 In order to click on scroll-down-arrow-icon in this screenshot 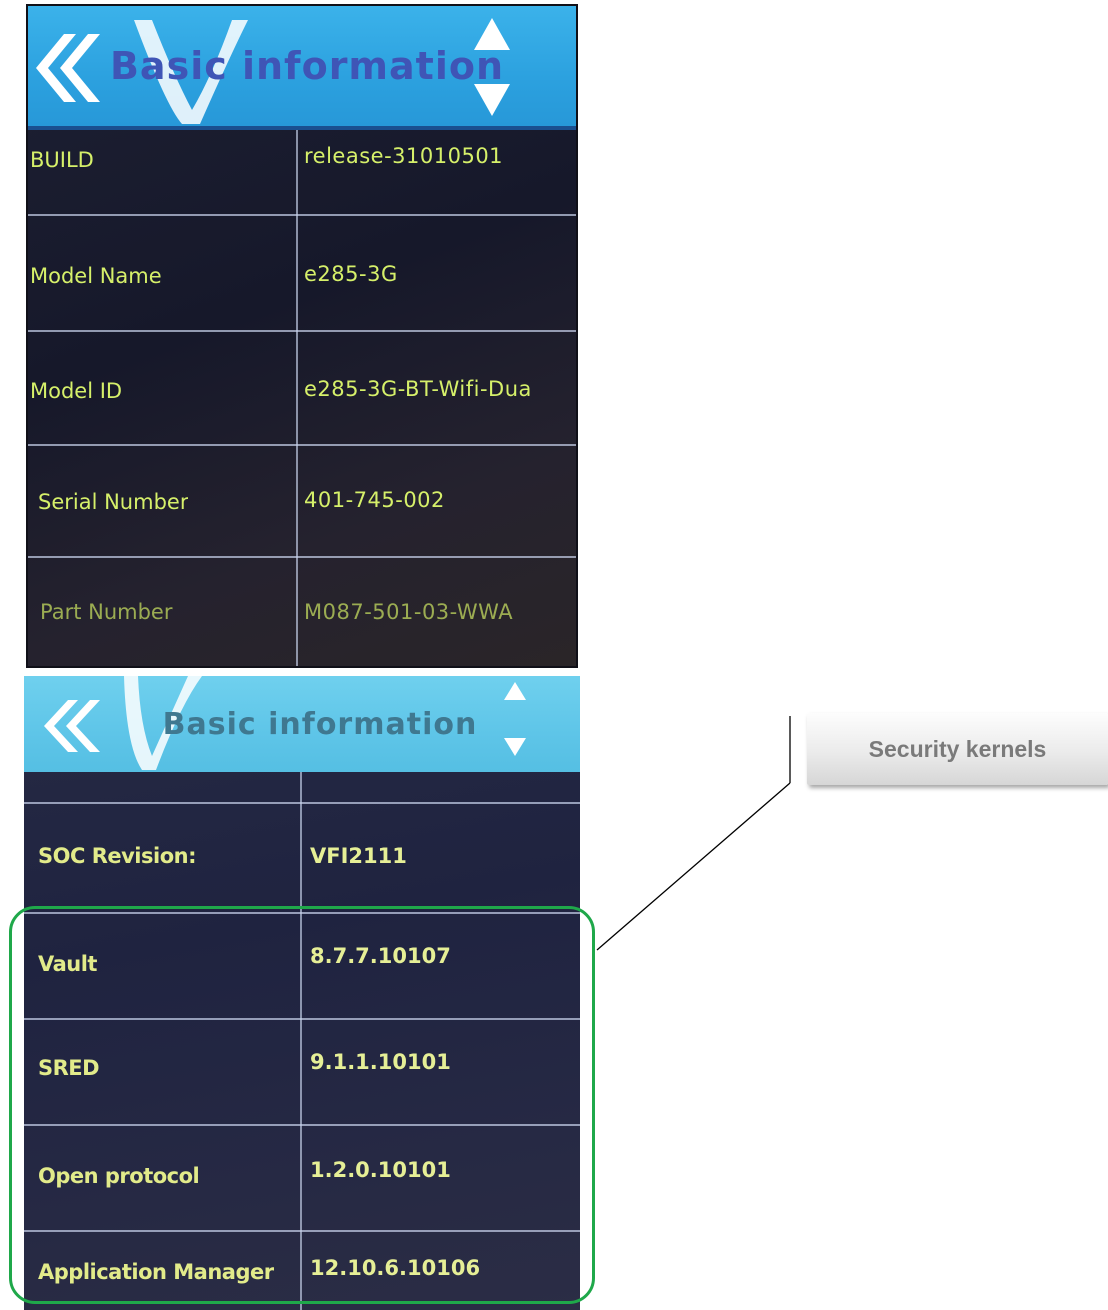, I will do `click(515, 747)`.